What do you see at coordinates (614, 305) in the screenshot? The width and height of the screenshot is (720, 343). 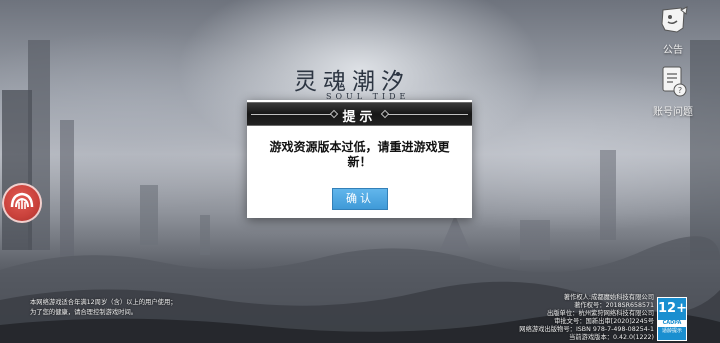 I see `copyright-line: 著作权号：2018SR658571` at bounding box center [614, 305].